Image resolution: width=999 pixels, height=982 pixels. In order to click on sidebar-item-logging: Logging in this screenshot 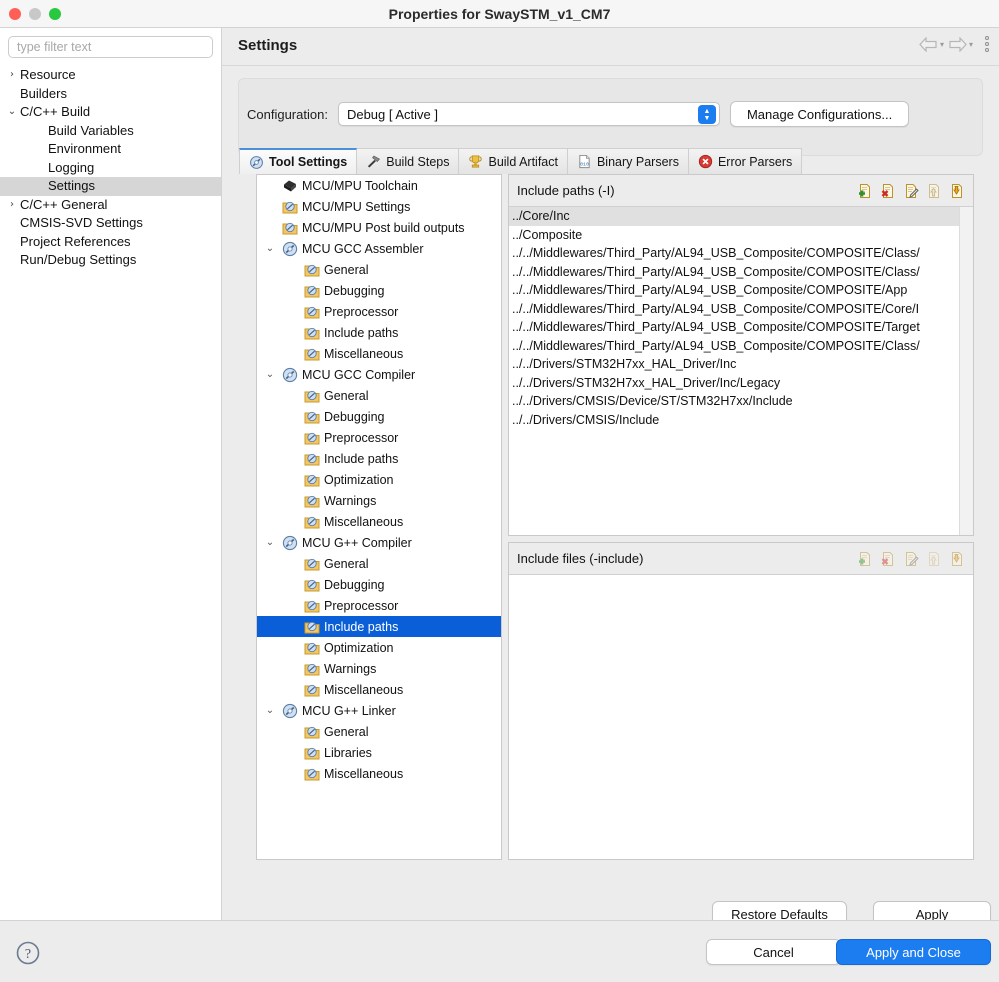, I will do `click(110, 168)`.